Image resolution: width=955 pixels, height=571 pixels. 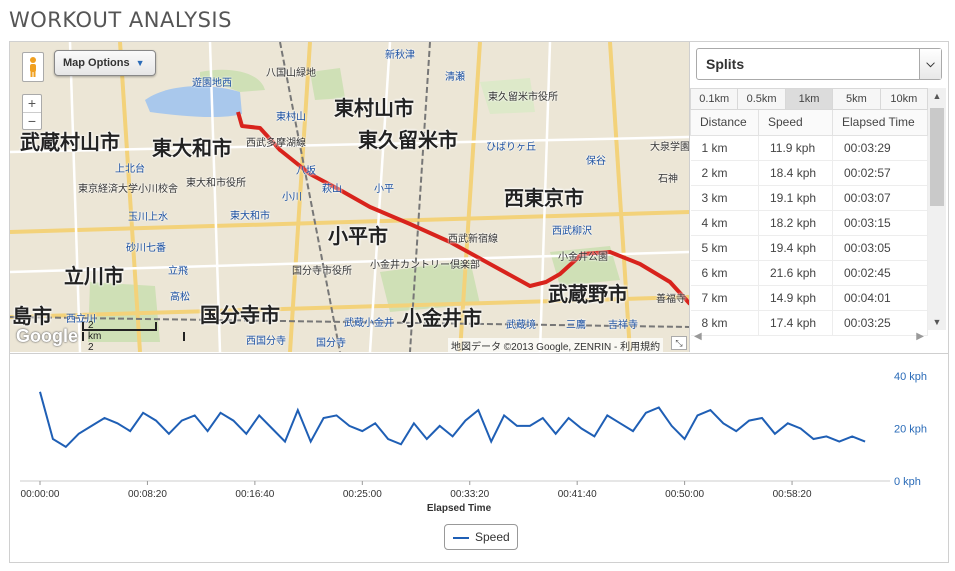 What do you see at coordinates (670, 147) in the screenshot?
I see `map-label: 大泉学園` at bounding box center [670, 147].